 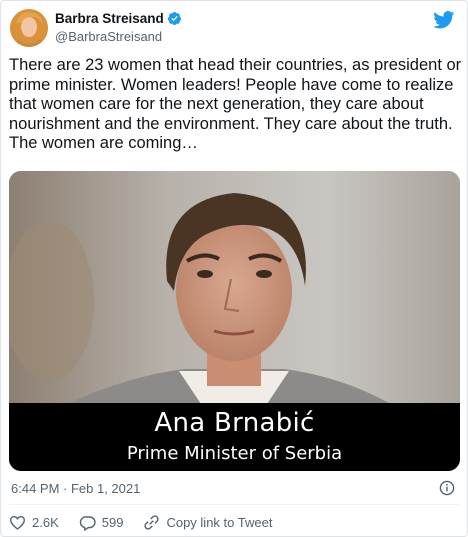 I want to click on like-button: 2.6K, so click(x=34, y=522).